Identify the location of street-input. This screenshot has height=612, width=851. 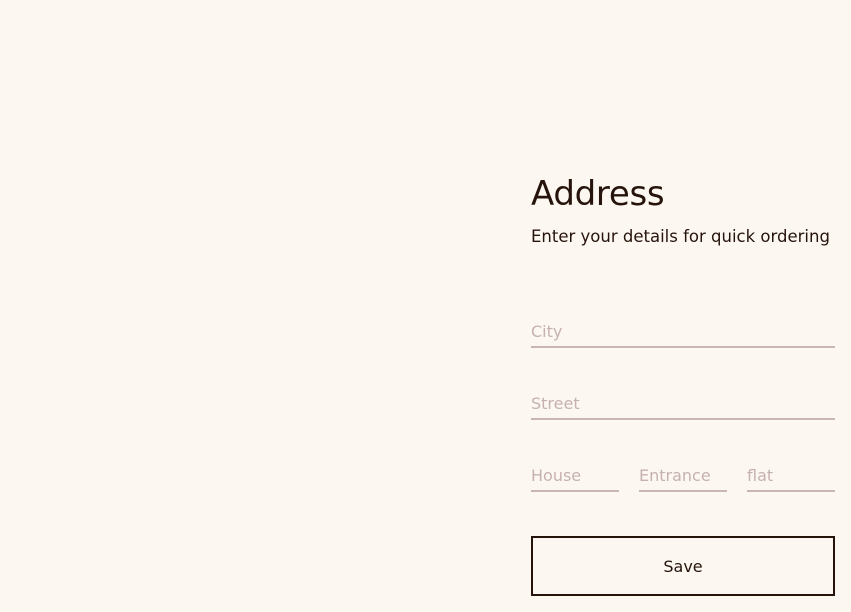
(683, 404).